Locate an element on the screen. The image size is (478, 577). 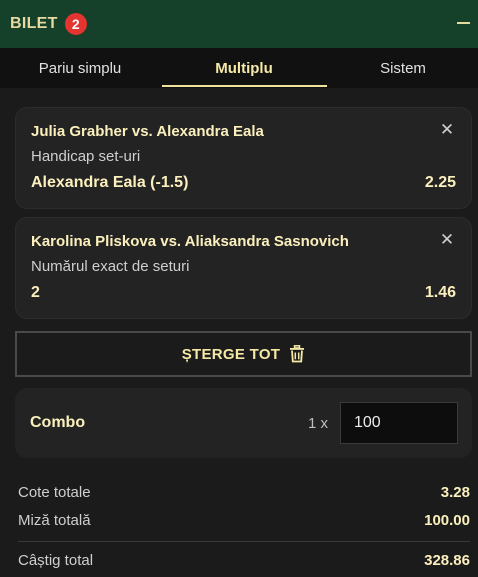
clear-all-label: ȘTERGE TOT is located at coordinates (231, 354).